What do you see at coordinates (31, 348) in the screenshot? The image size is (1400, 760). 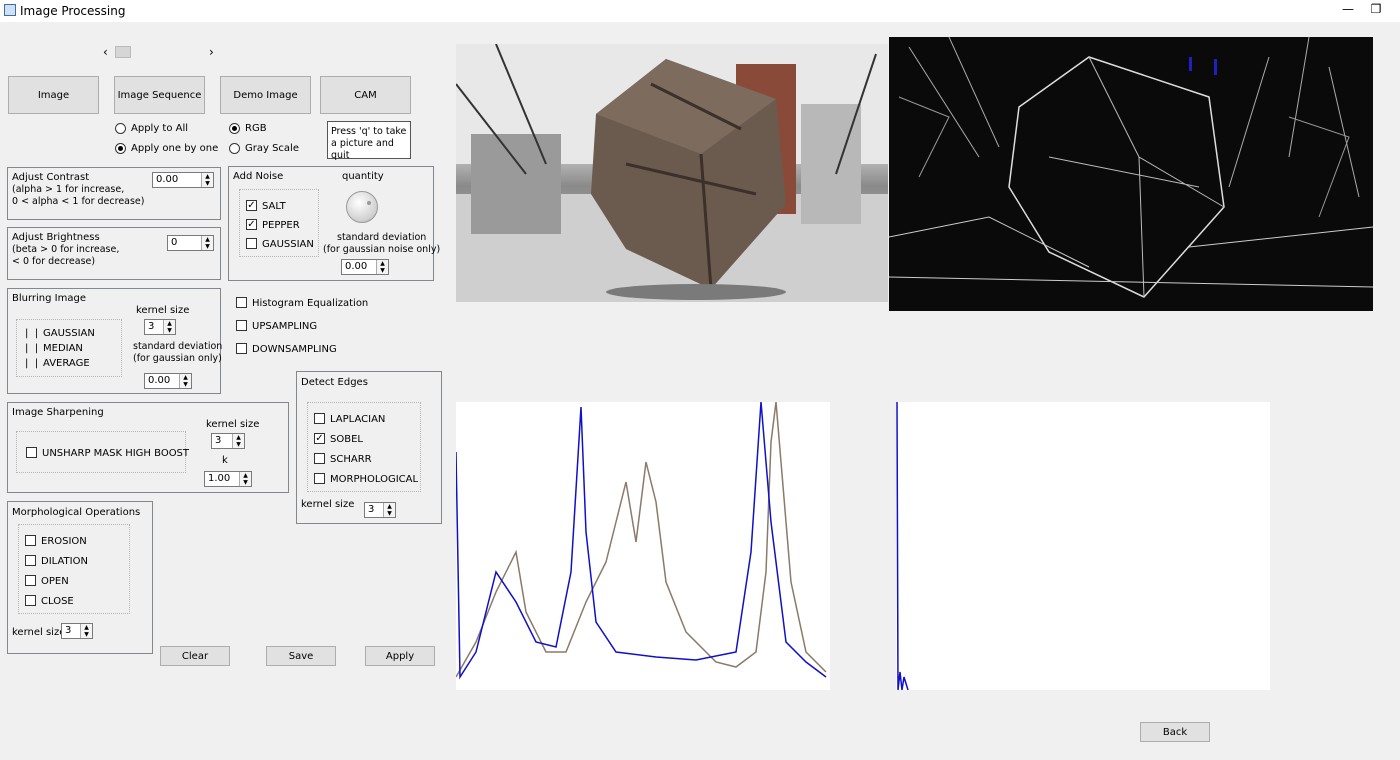 I see `blur-median-check: | |` at bounding box center [31, 348].